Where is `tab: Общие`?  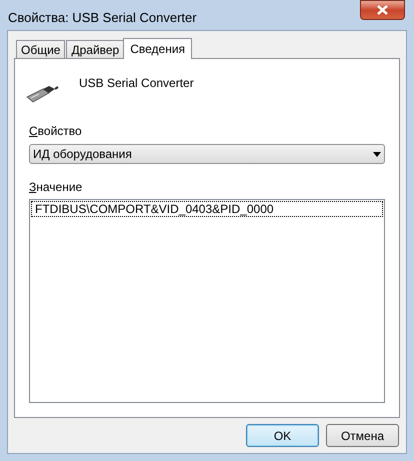 tab: Общие is located at coordinates (41, 49).